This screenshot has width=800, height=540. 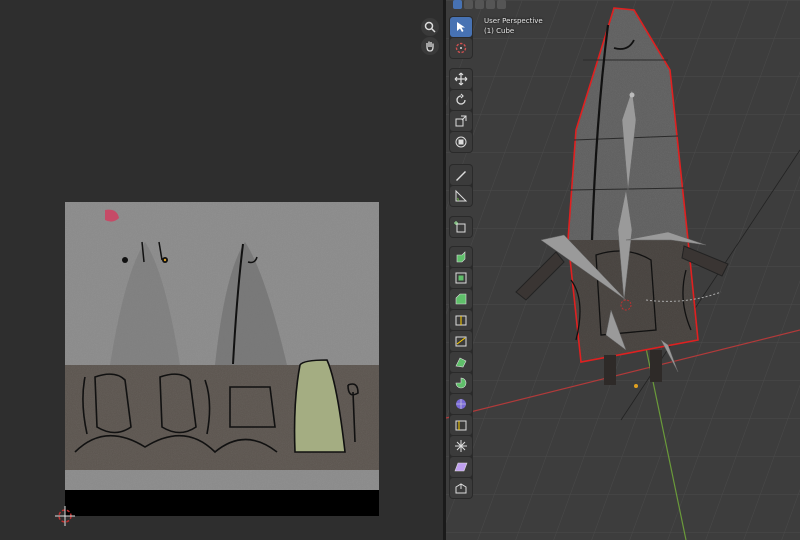 I want to click on annotate-icon, so click(x=461, y=176).